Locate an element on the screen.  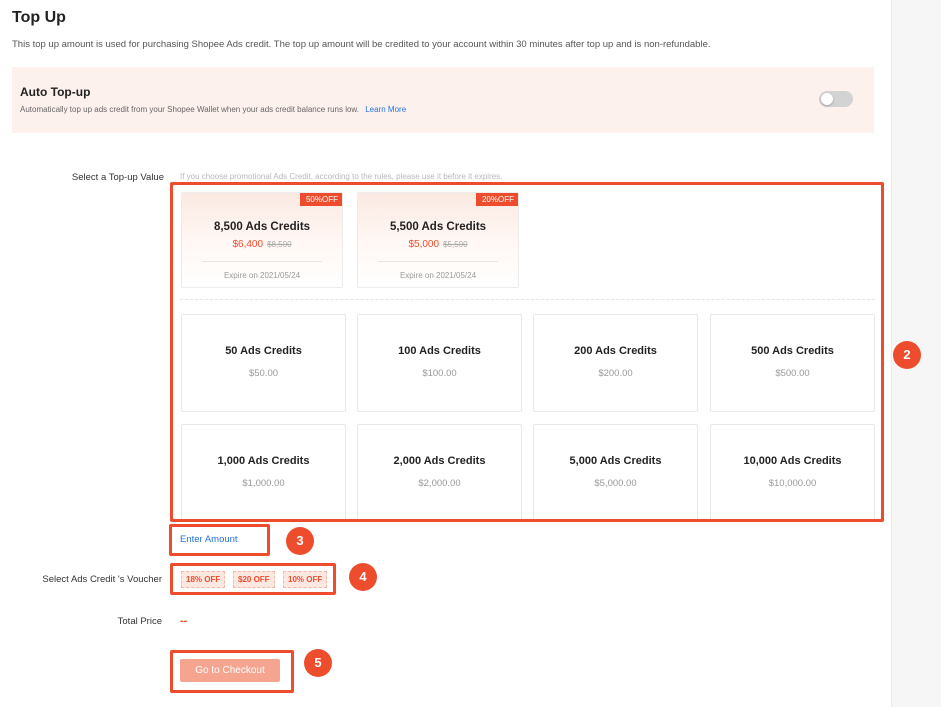
step-marker: 2 is located at coordinates (907, 355).